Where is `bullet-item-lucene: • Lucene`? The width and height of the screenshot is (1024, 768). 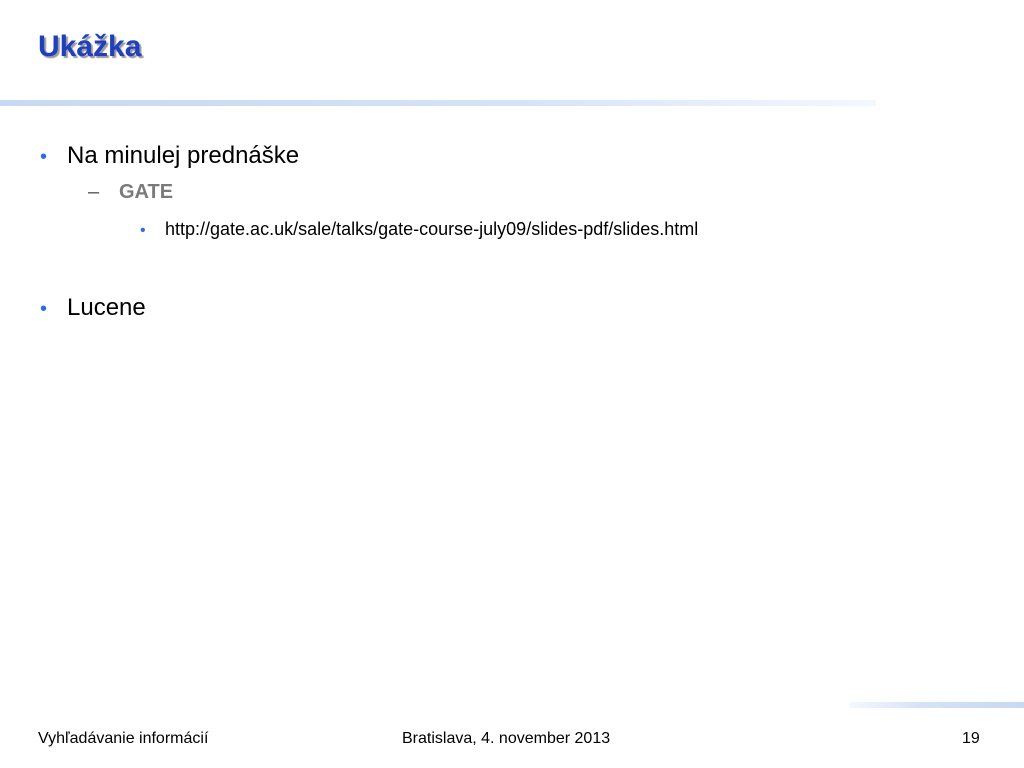
bullet-item-lucene: • Lucene is located at coordinates (93, 308).